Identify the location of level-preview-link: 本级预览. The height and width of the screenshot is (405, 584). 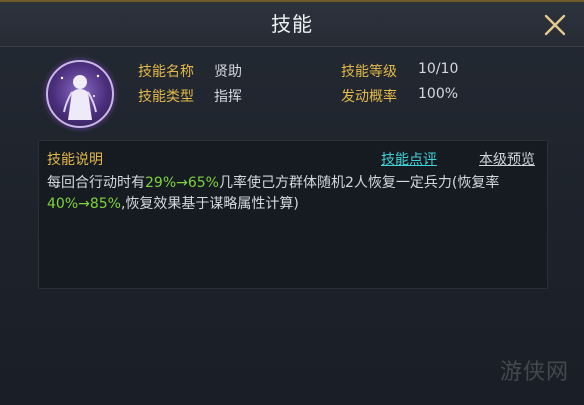
(507, 159).